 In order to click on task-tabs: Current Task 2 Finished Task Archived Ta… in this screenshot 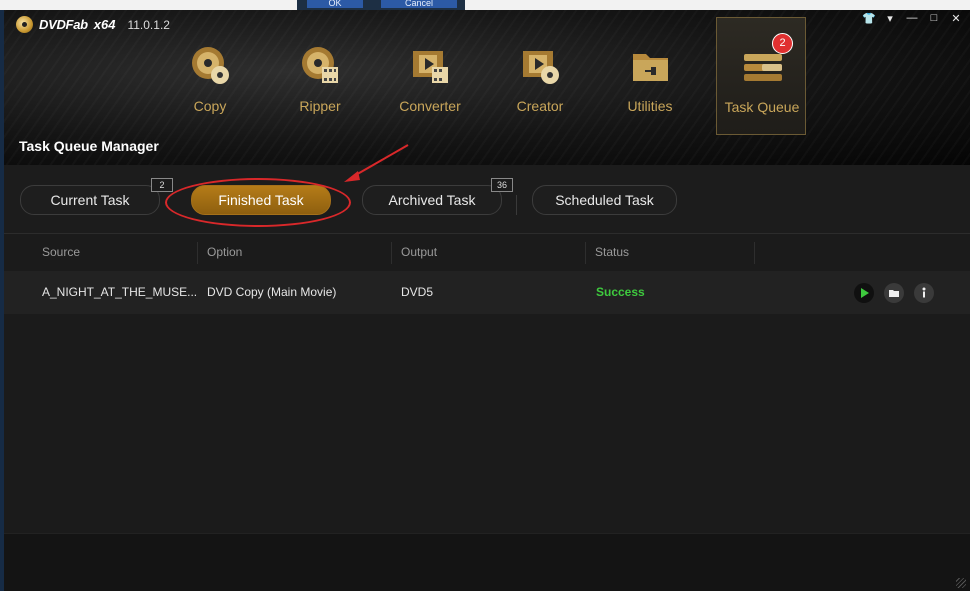, I will do `click(487, 199)`.